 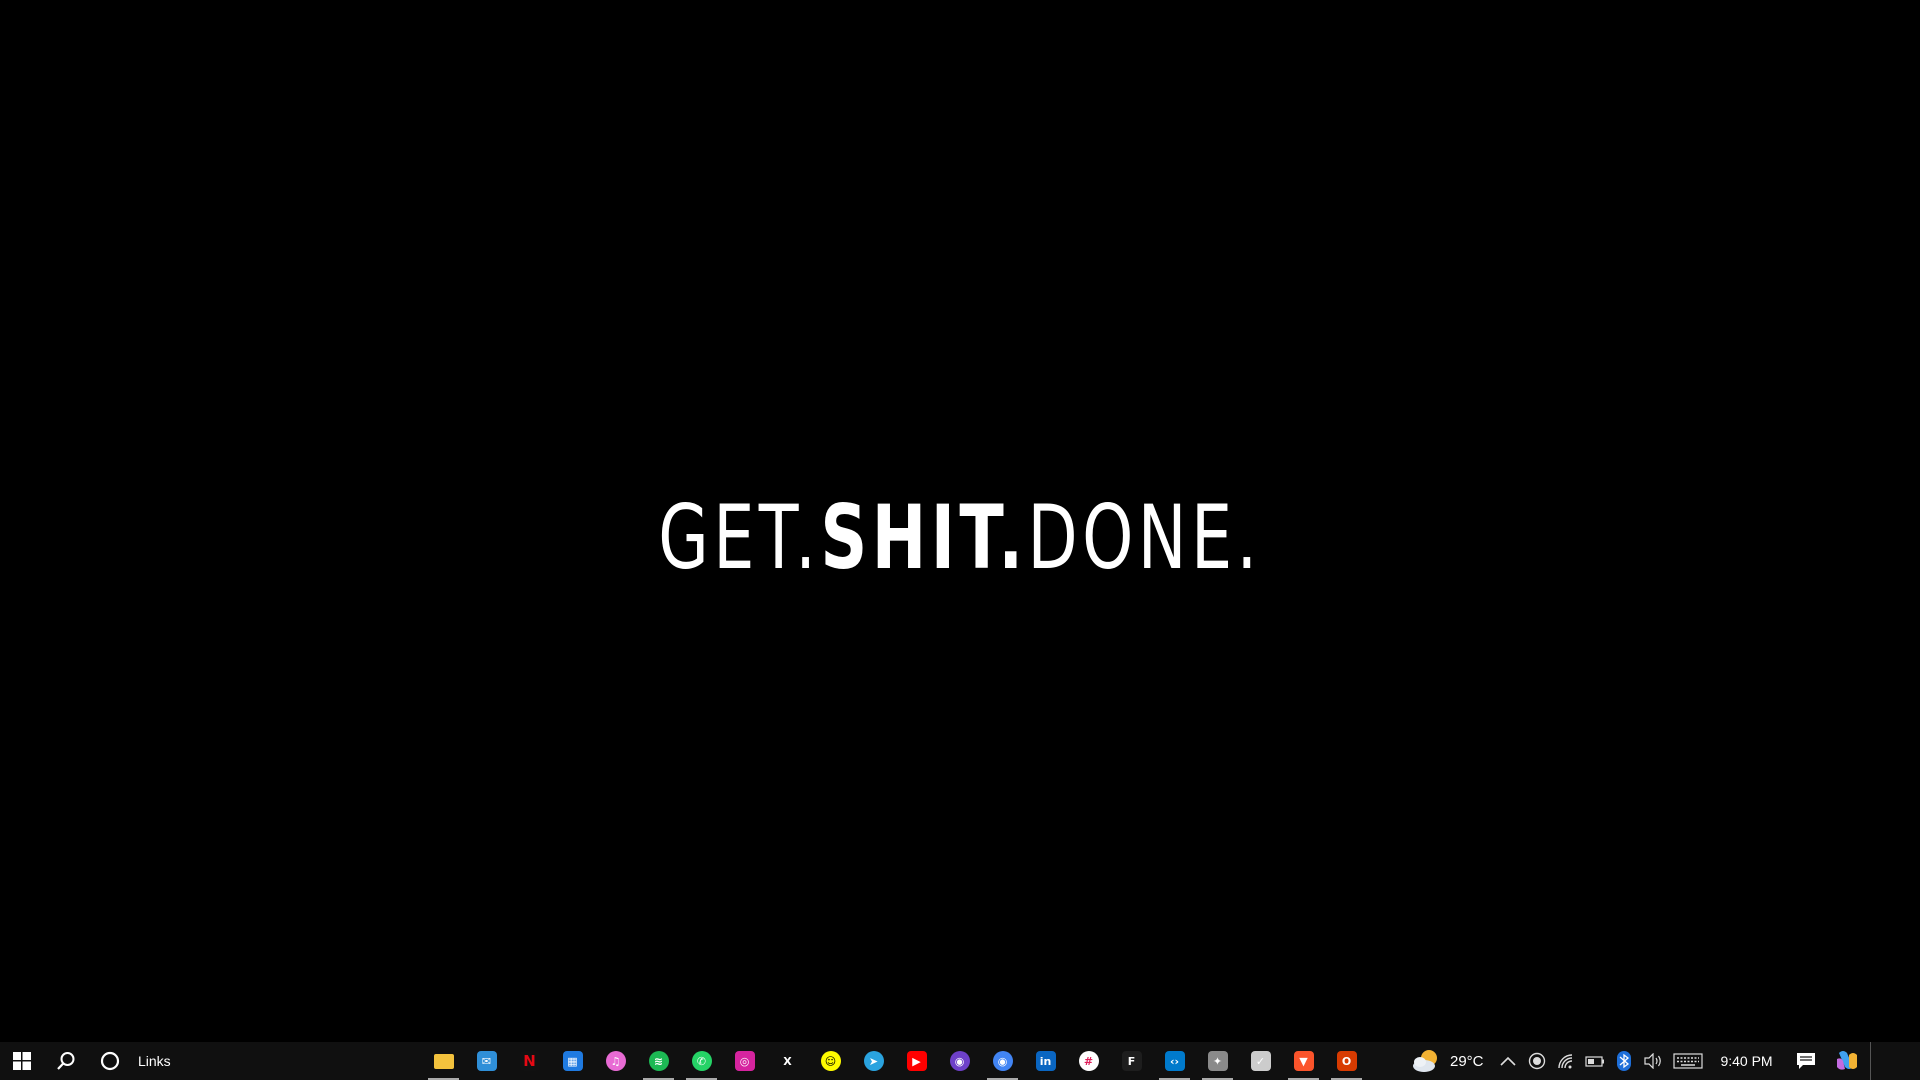 I want to click on slogan-part-done: DONE., so click(x=1144, y=537).